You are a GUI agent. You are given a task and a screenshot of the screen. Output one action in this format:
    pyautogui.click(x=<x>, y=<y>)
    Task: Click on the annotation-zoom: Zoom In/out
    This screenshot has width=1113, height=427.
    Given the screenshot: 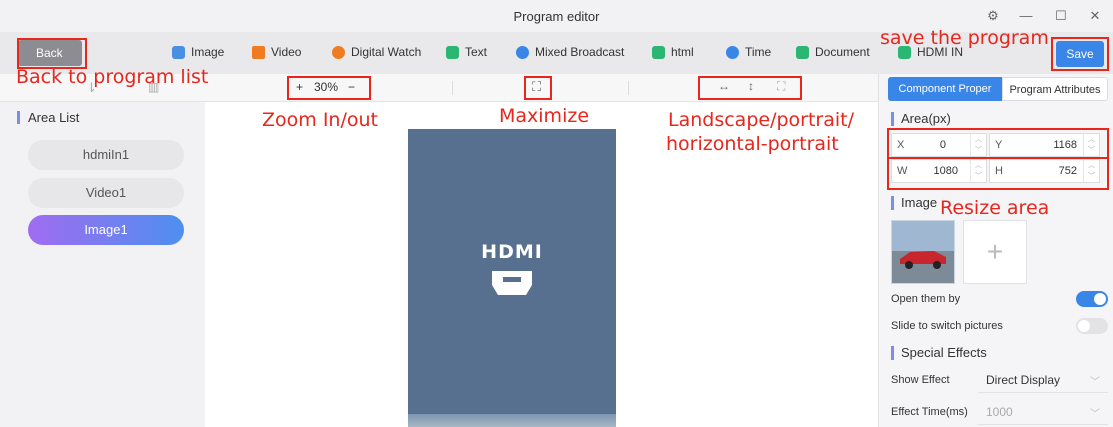 What is the action you would take?
    pyautogui.click(x=320, y=120)
    